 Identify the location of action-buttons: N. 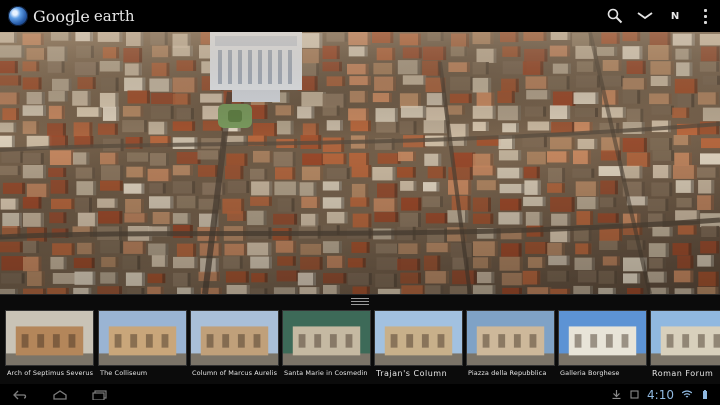
(660, 16).